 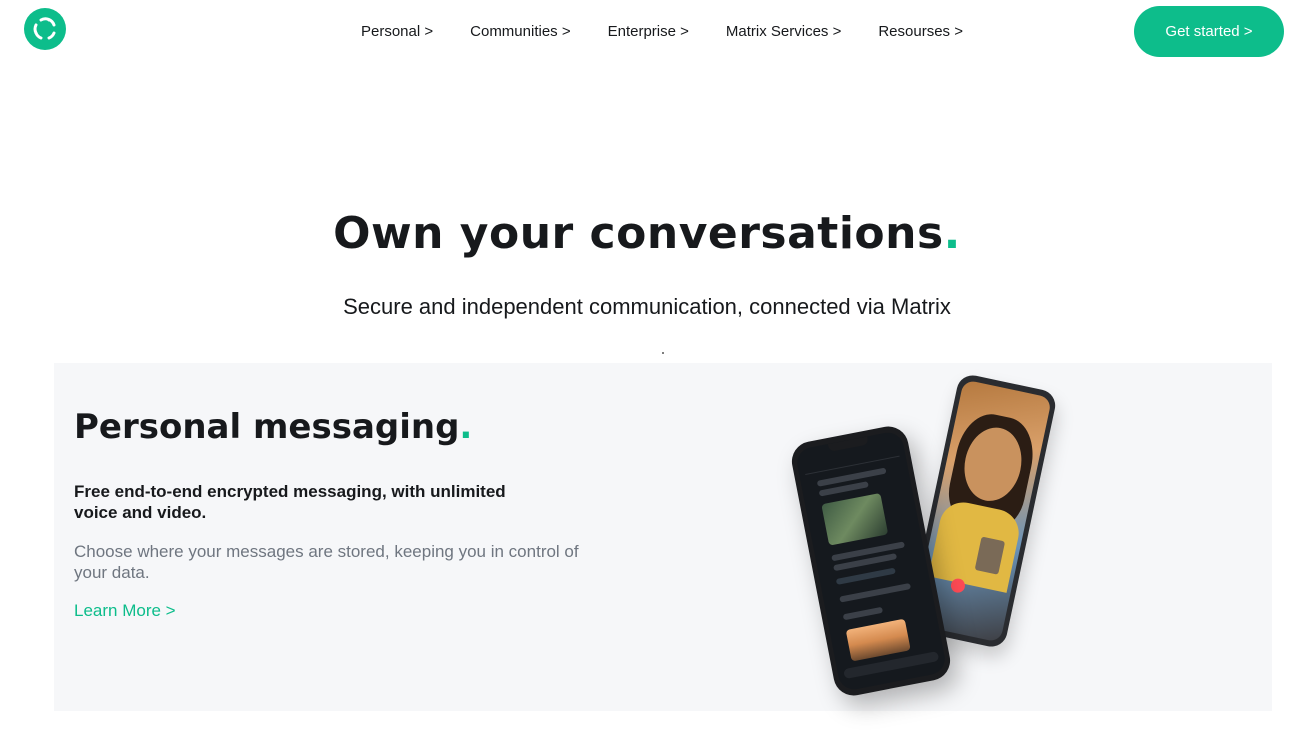 I want to click on learn-more-link: Learn More >, so click(x=125, y=611).